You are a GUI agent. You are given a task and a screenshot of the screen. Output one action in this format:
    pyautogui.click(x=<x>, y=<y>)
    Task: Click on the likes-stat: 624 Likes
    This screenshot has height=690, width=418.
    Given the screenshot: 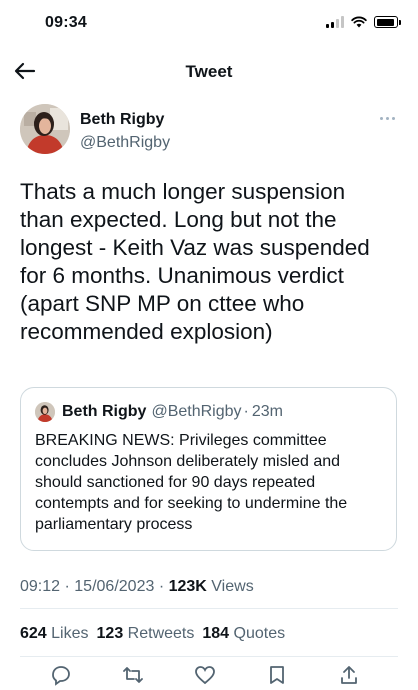 What is the action you would take?
    pyautogui.click(x=54, y=634)
    